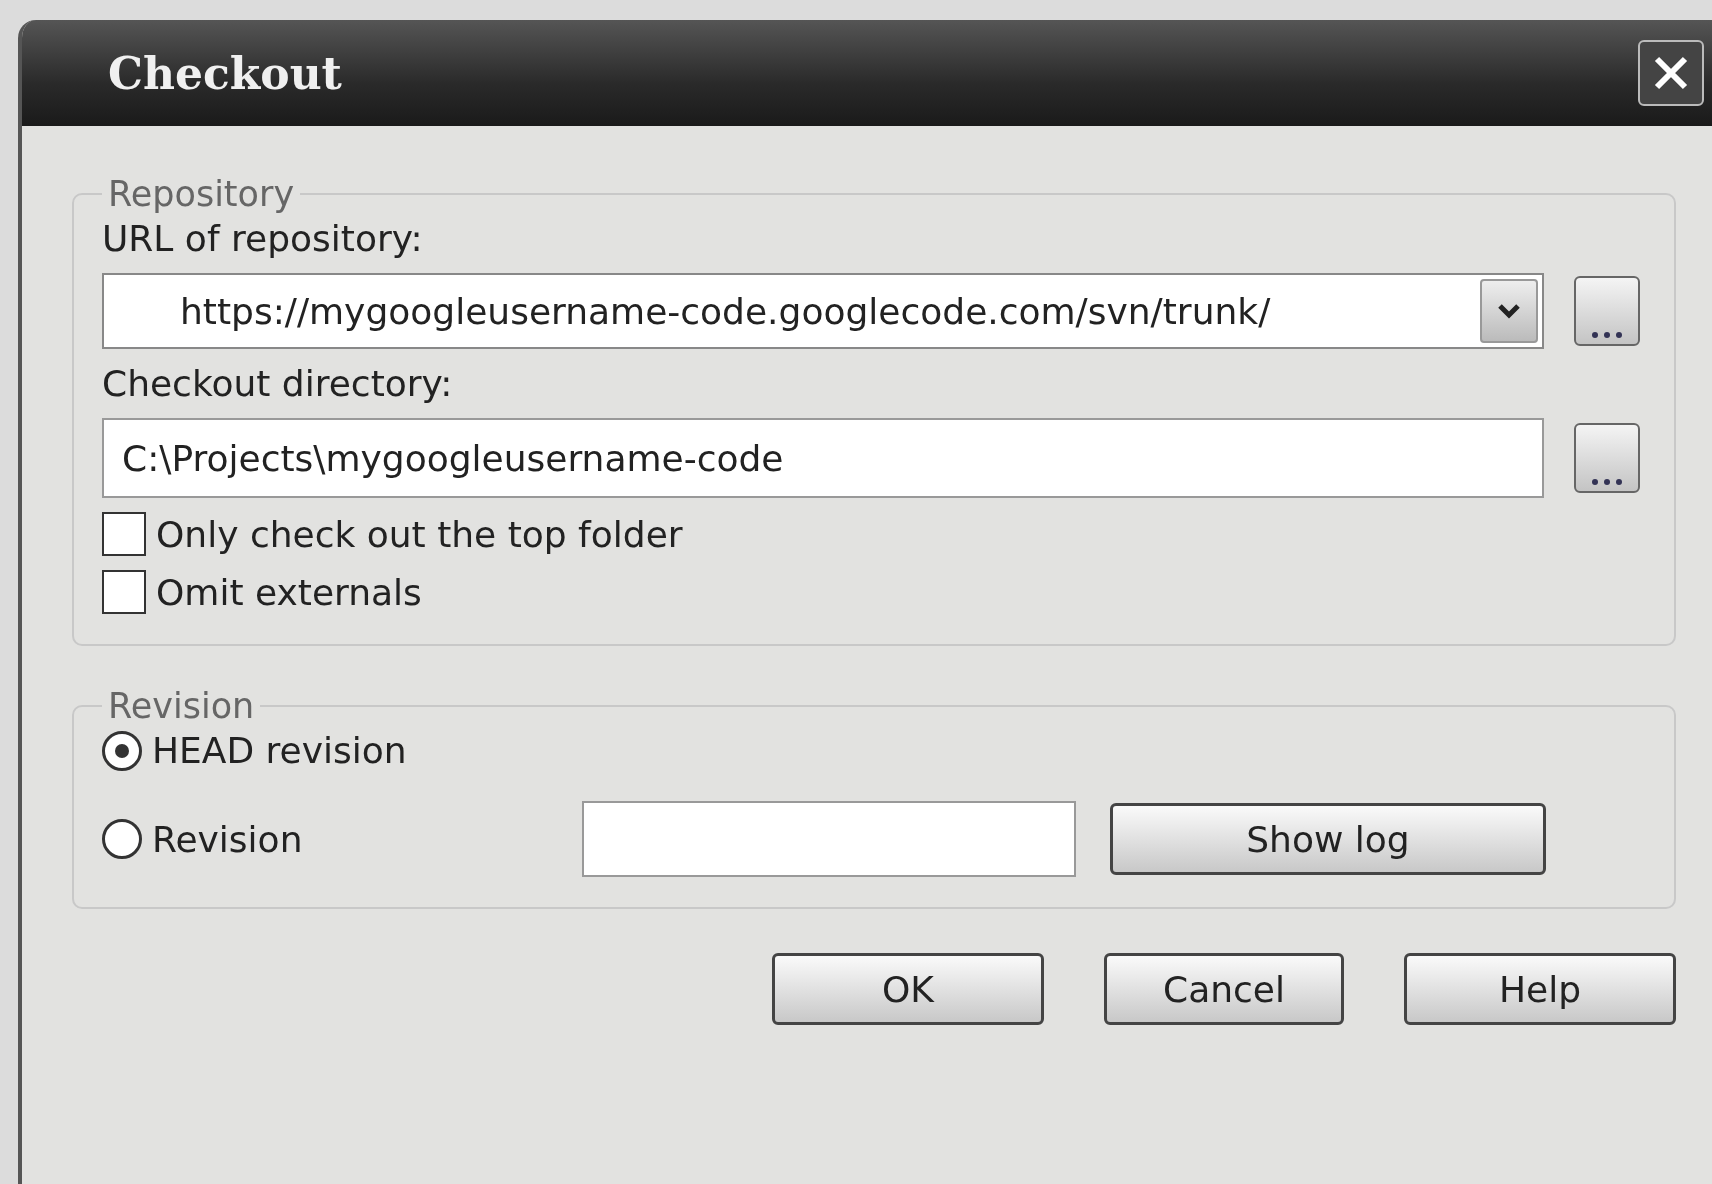  What do you see at coordinates (453, 458) in the screenshot?
I see `directory-value: C:\Projects\mygoogleusername-code` at bounding box center [453, 458].